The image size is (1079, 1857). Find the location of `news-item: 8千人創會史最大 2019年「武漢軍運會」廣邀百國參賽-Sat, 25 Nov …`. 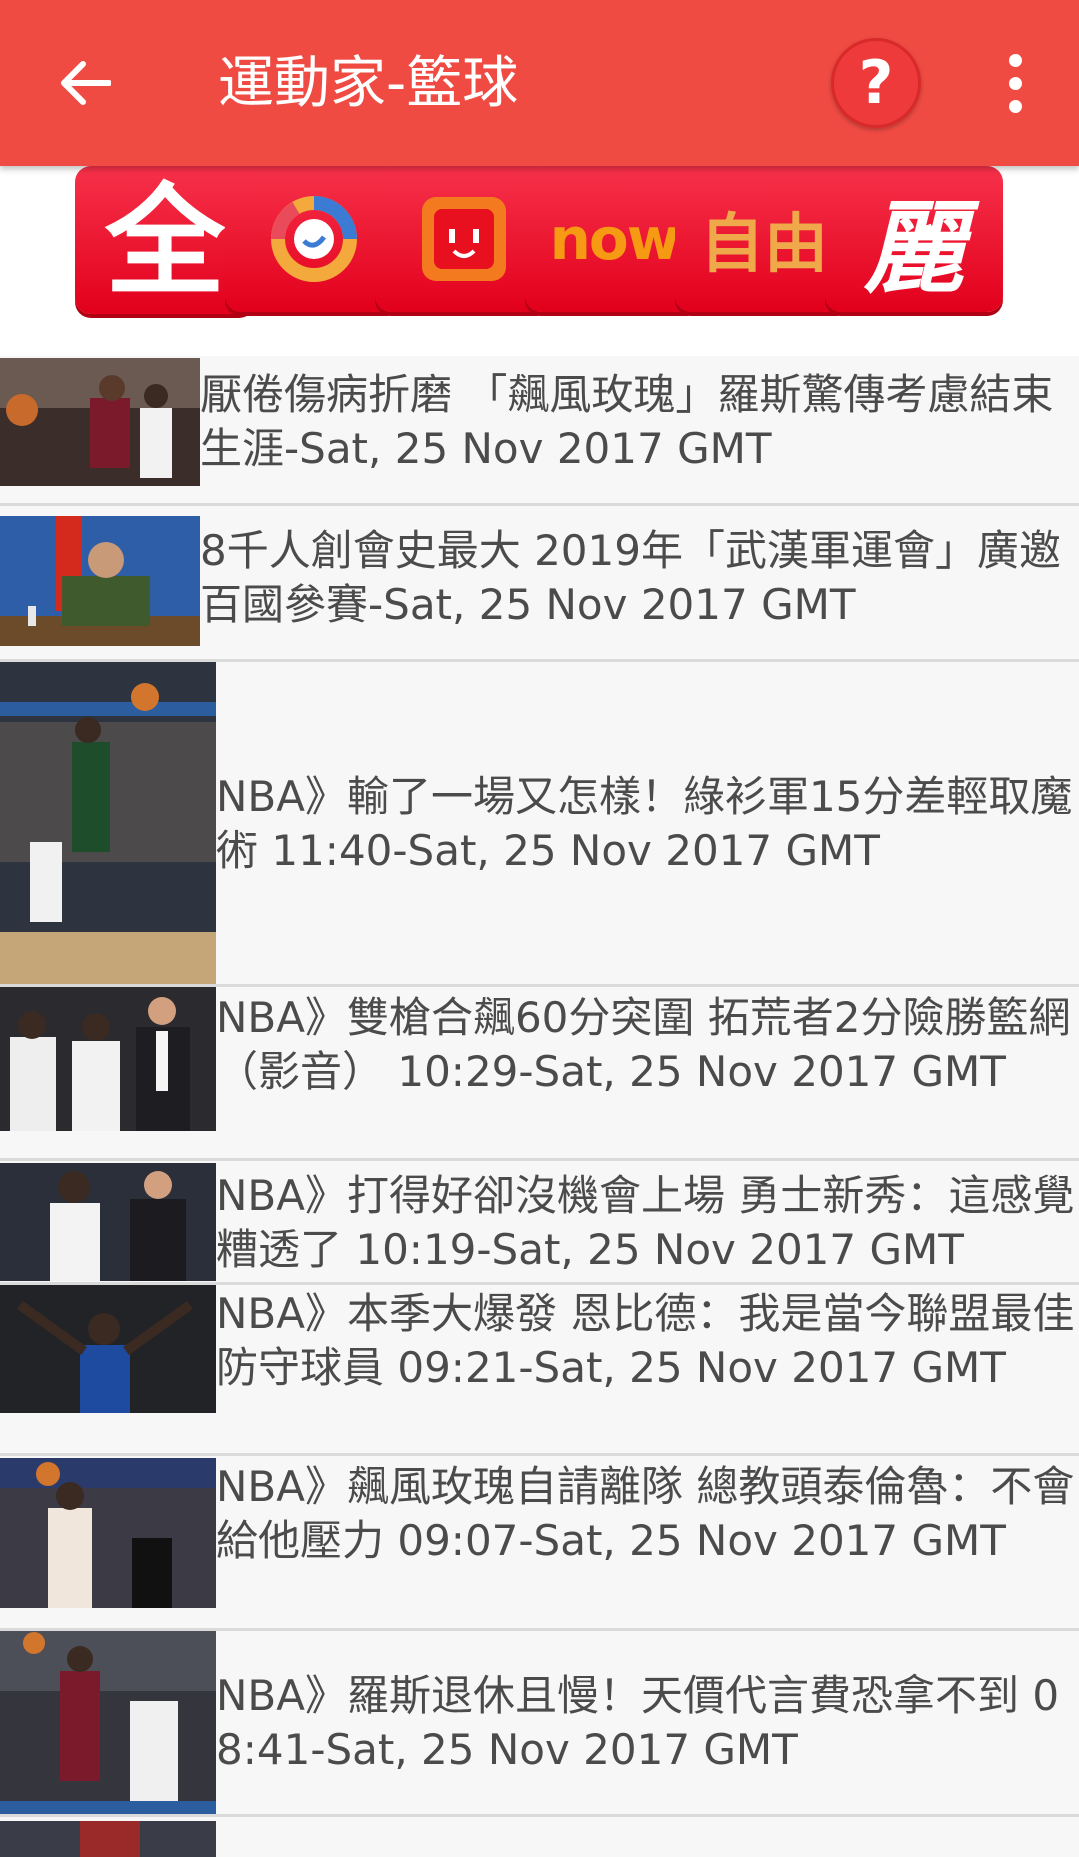

news-item: 8千人創會史最大 2019年「武漢軍運會」廣邀百國參賽-Sat, 25 Nov … is located at coordinates (539, 584).